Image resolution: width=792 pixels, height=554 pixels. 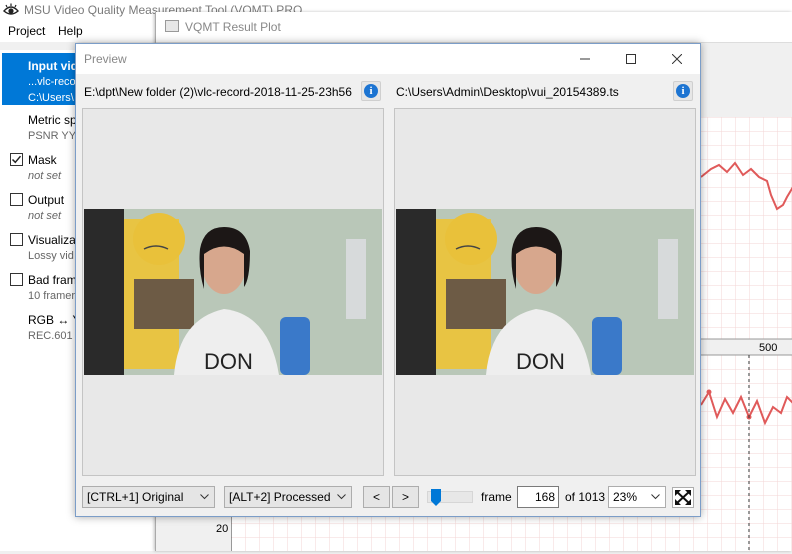 I want to click on right-info-button: i, so click(x=683, y=91).